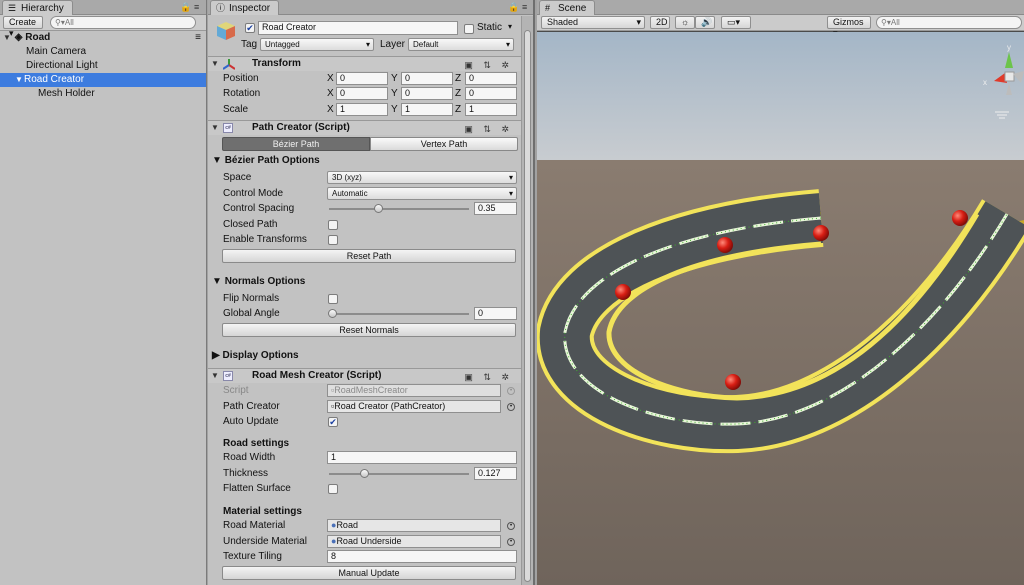 The height and width of the screenshot is (585, 1024). Describe the element at coordinates (266, 160) in the screenshot. I see `bezier-options-foldout: ▼ Bézier Path Options` at that location.